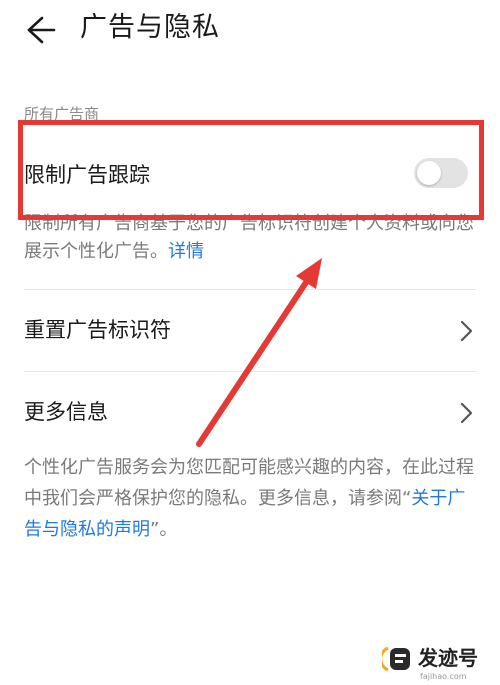 The width and height of the screenshot is (500, 685). I want to click on watermark: 发迹号 fajihao.com, so click(438, 662).